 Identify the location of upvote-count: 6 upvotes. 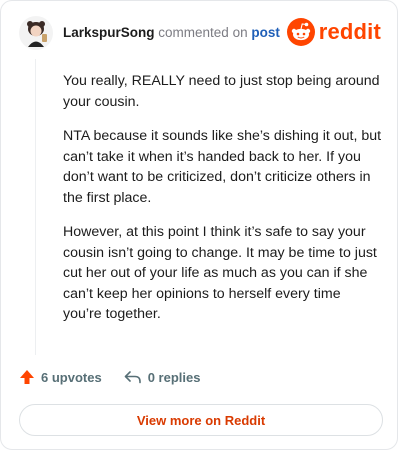
(71, 377).